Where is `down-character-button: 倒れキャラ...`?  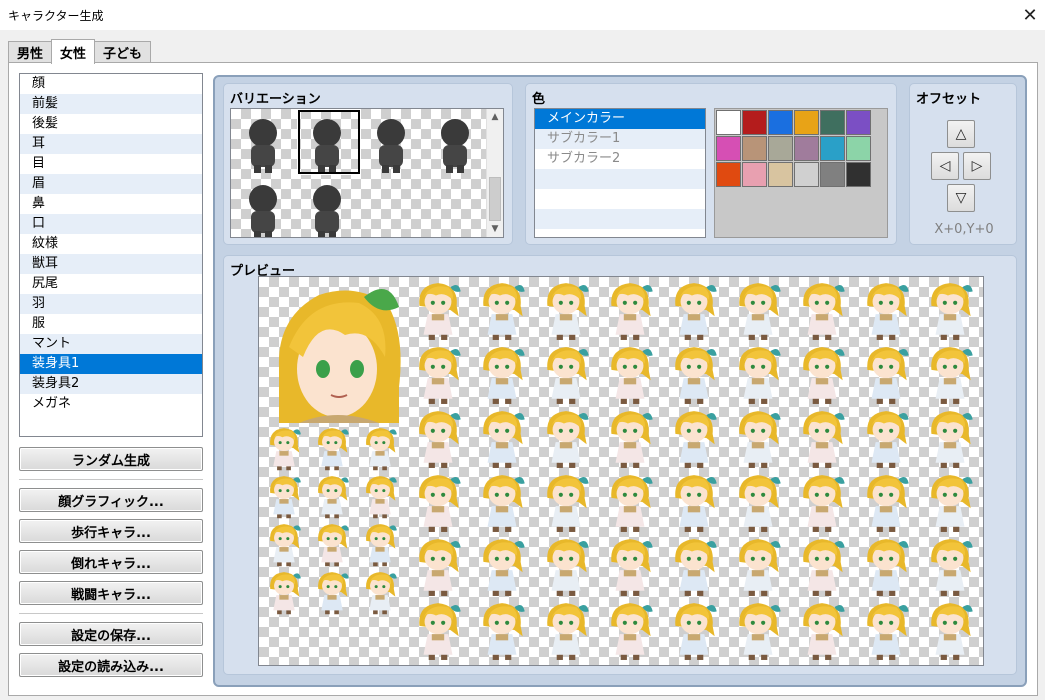
down-character-button: 倒れキャラ... is located at coordinates (111, 562).